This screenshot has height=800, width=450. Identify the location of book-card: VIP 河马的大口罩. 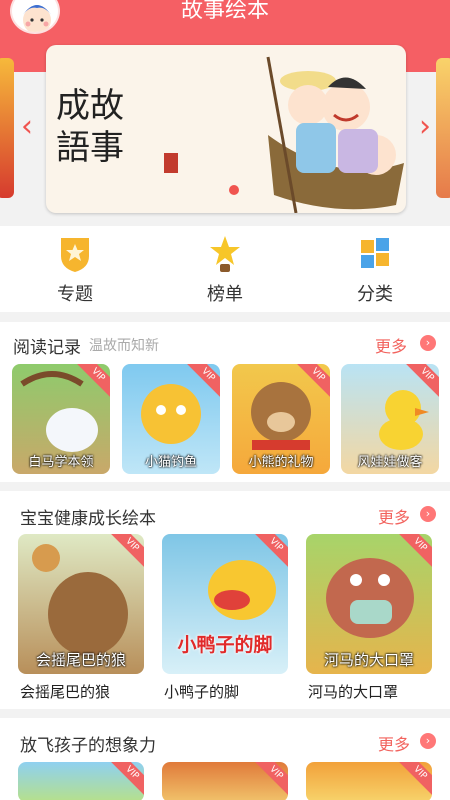
(369, 604).